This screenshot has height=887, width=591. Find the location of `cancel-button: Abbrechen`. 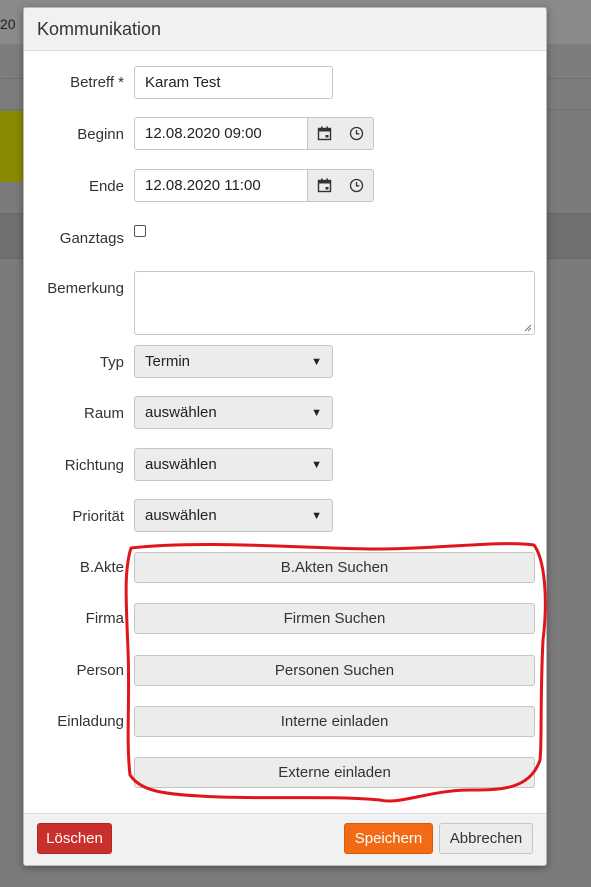

cancel-button: Abbrechen is located at coordinates (486, 838).